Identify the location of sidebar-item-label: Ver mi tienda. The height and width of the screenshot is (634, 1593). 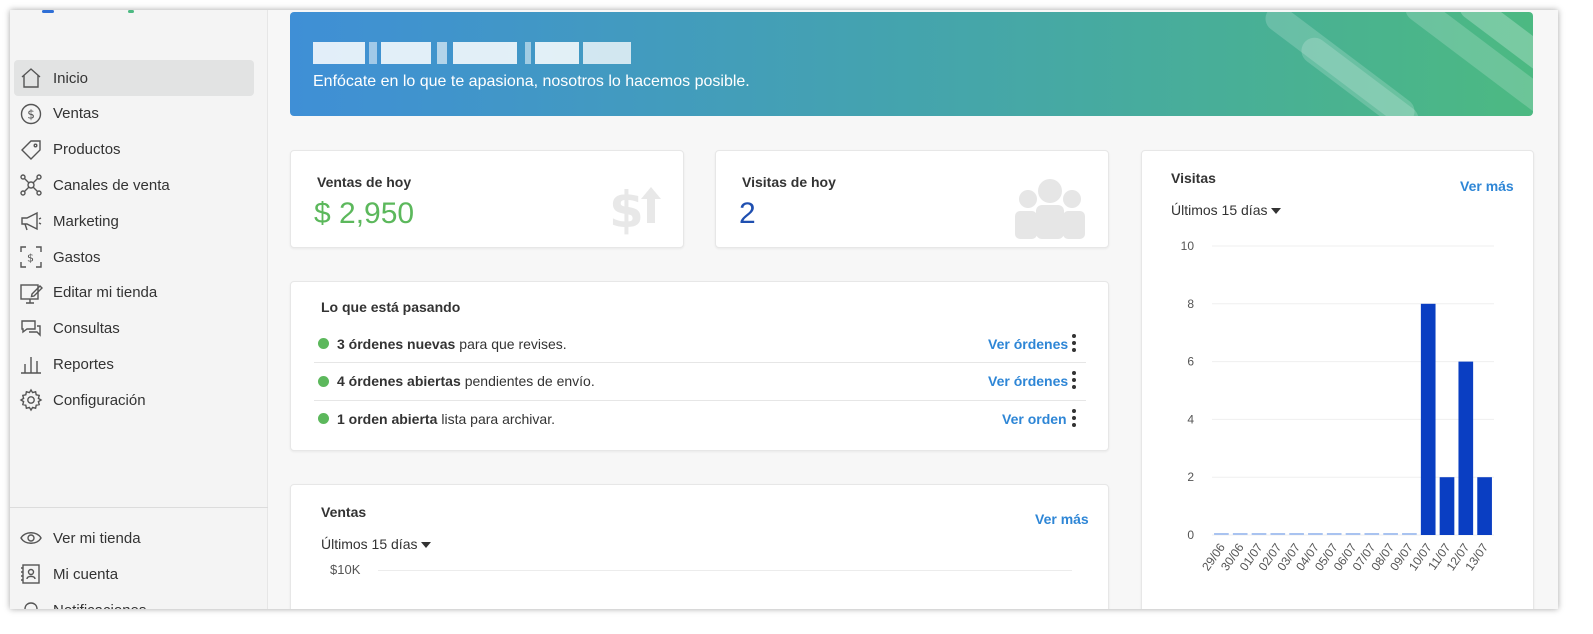
(97, 538).